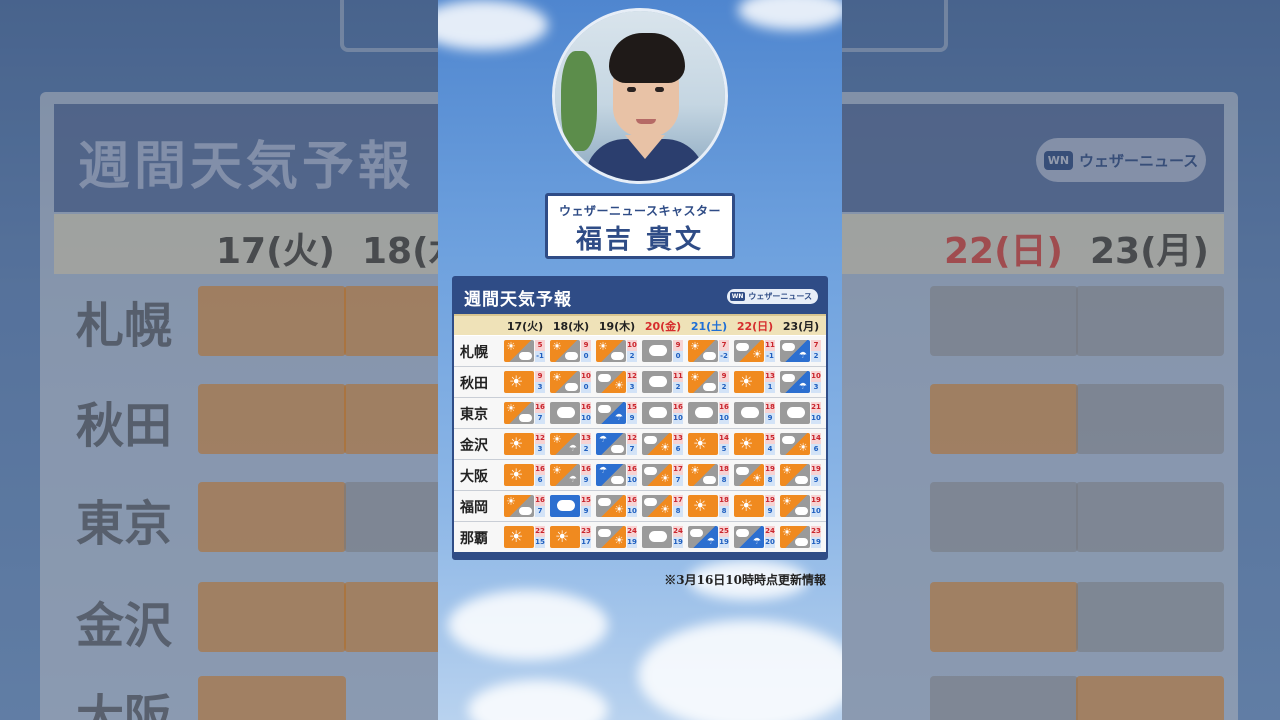  What do you see at coordinates (770, 387) in the screenshot?
I see `low-temp: 1` at bounding box center [770, 387].